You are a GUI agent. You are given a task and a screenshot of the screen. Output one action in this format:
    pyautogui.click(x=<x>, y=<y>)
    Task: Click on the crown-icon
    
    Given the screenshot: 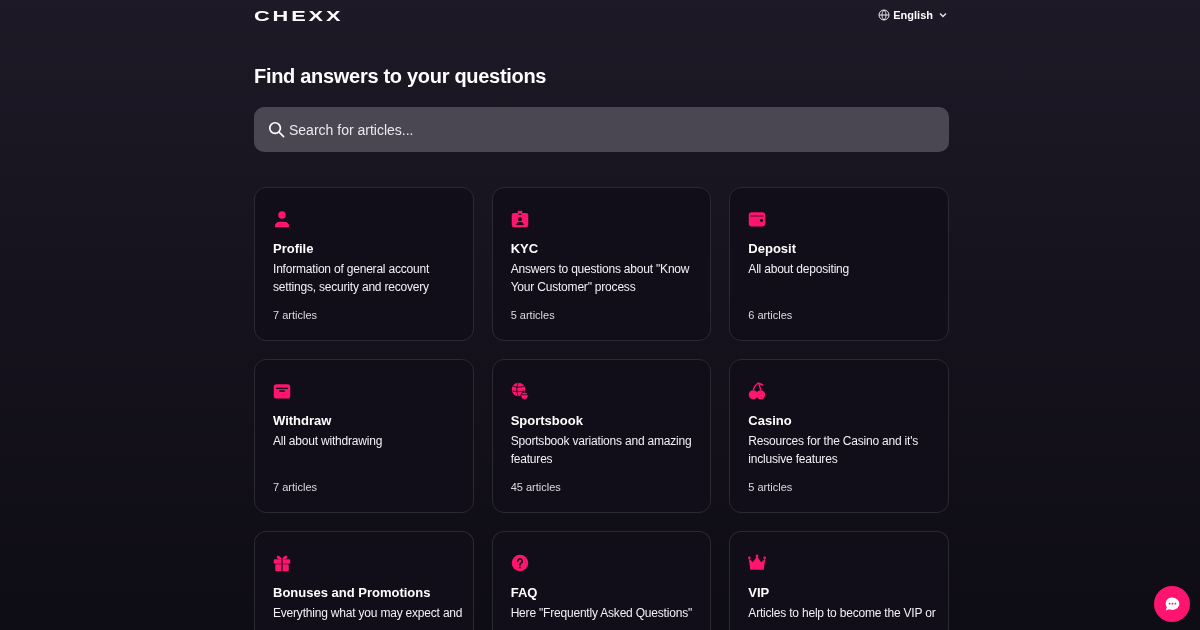 What is the action you would take?
    pyautogui.click(x=757, y=563)
    